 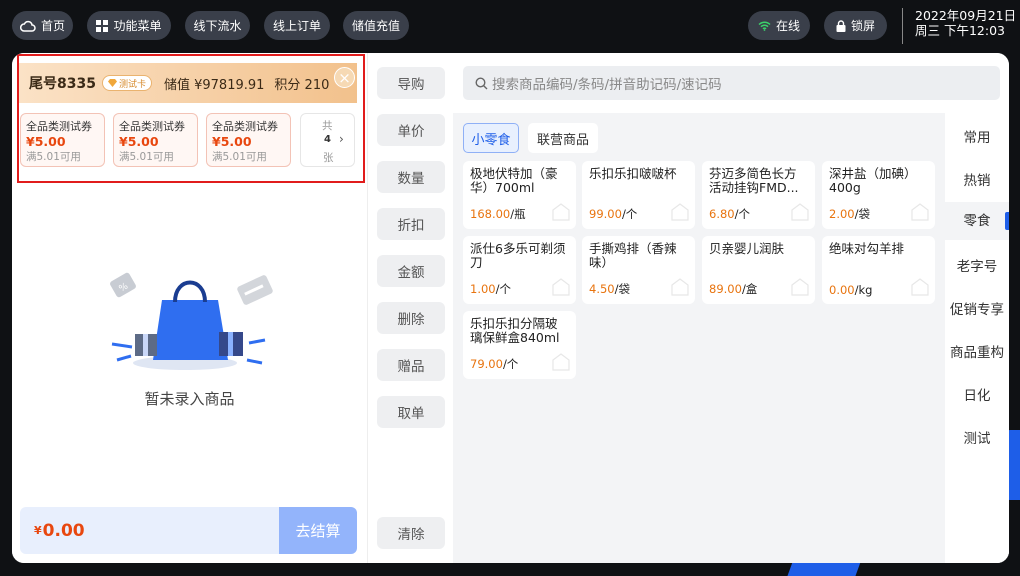 What do you see at coordinates (849, 214) in the screenshot?
I see `product-price: 2.00/袋` at bounding box center [849, 214].